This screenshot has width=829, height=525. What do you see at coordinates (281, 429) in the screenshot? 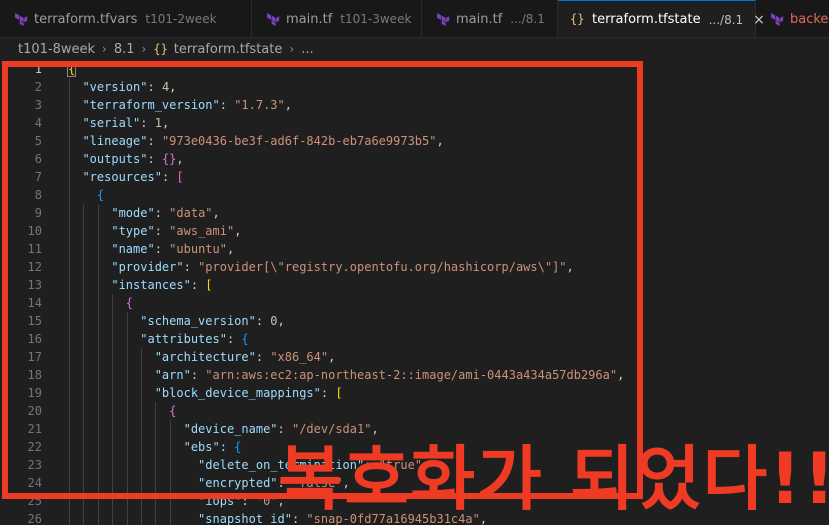
I see `code-text: "device_name": "/dev/sda1",` at bounding box center [281, 429].